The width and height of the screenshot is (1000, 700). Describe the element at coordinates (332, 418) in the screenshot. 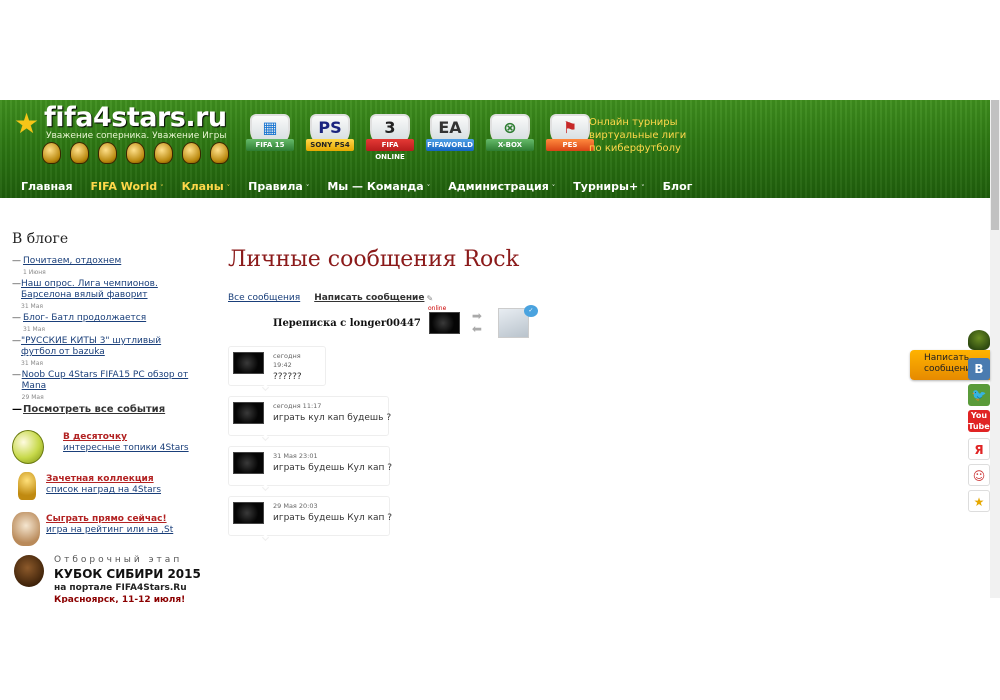

I see `message-text: играть кул кап будешь ?` at that location.